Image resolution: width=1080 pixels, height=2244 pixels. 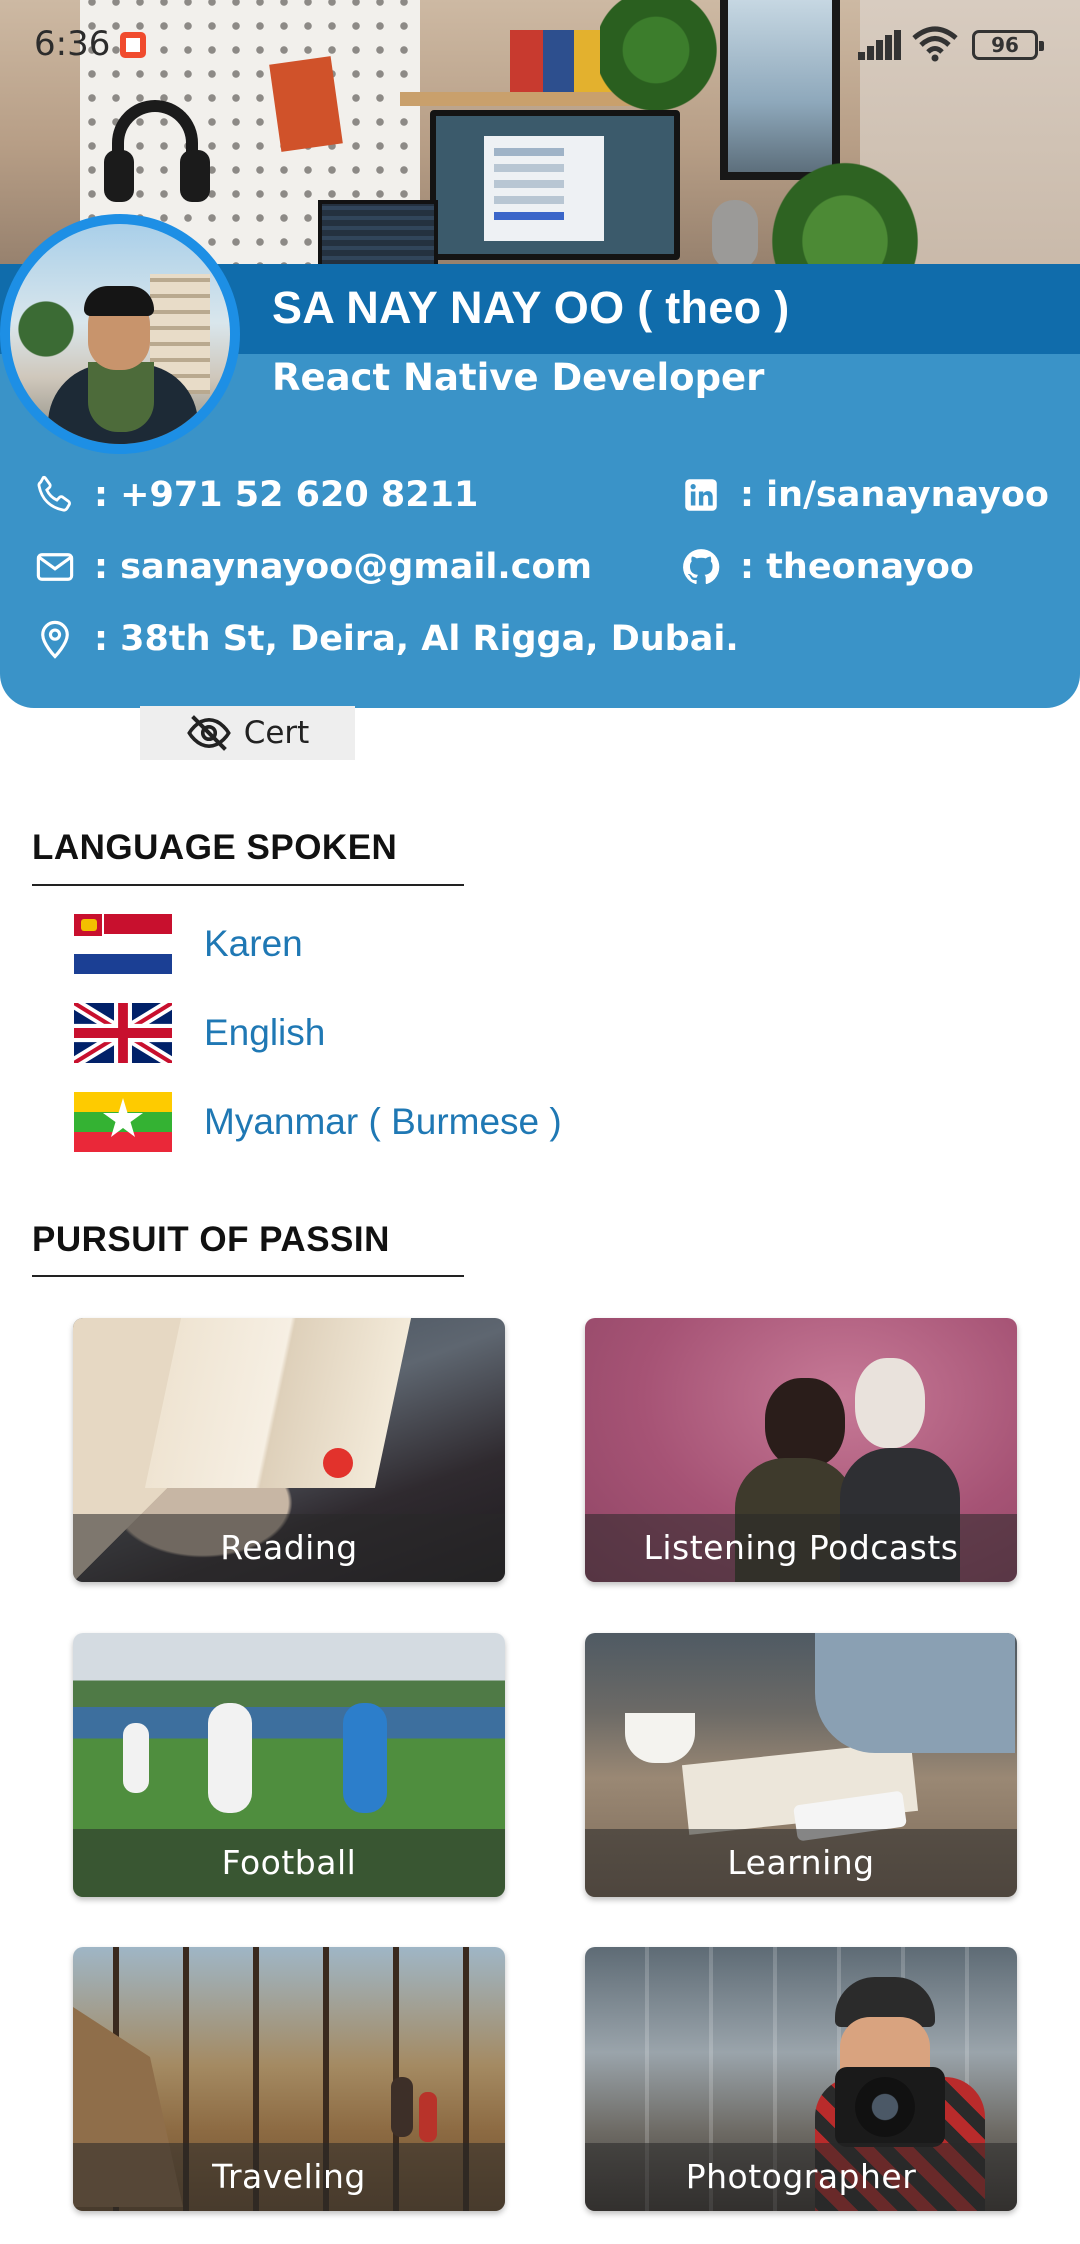 I want to click on languages-heading: LANGUAGE SPOKEN, so click(x=215, y=847).